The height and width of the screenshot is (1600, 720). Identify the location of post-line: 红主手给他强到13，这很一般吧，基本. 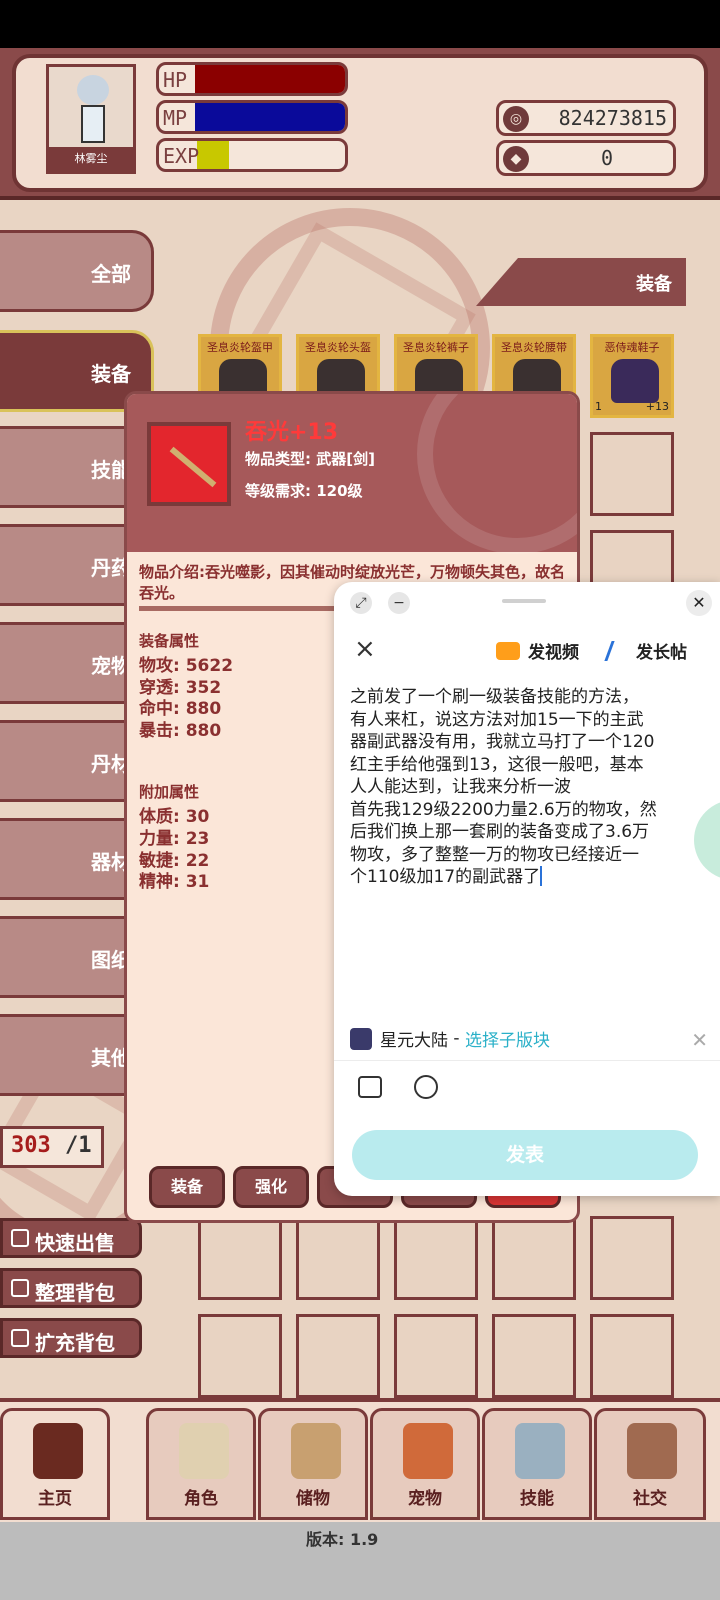
(497, 764).